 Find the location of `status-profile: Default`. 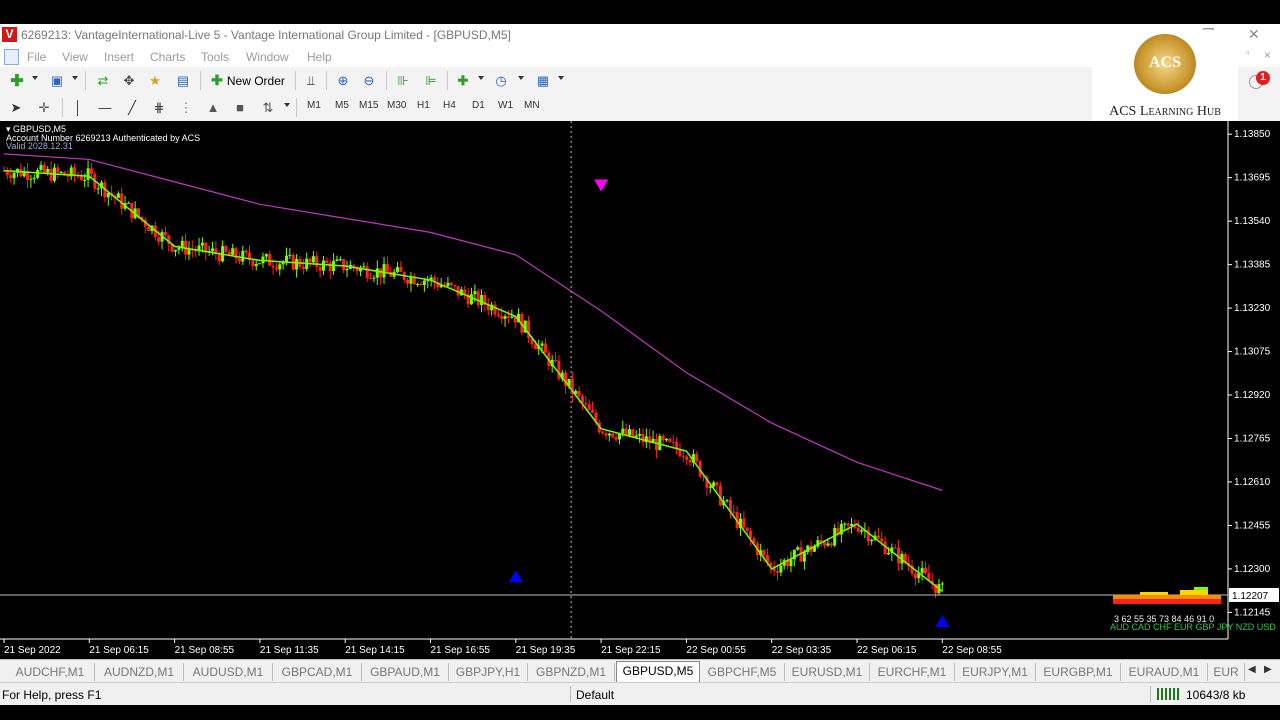

status-profile: Default is located at coordinates (595, 695).